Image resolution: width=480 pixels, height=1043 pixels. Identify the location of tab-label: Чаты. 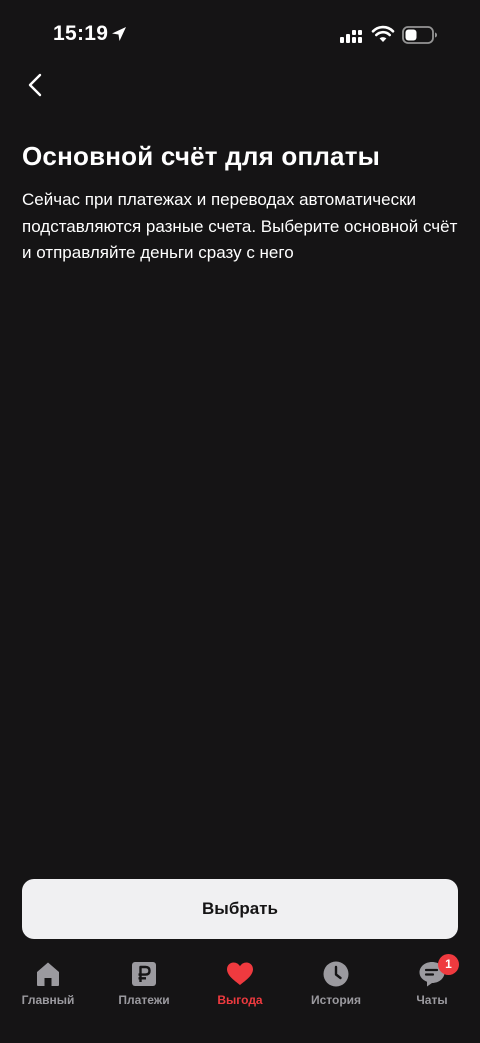
(432, 1000).